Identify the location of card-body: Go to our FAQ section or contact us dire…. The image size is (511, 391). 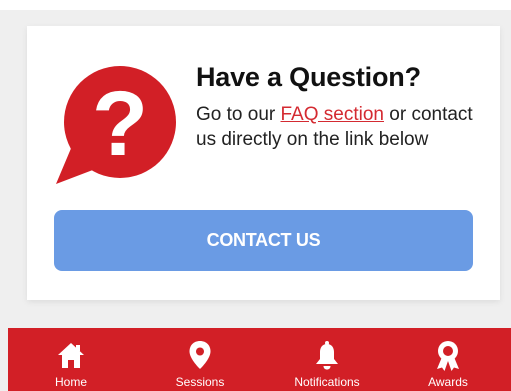
(341, 127).